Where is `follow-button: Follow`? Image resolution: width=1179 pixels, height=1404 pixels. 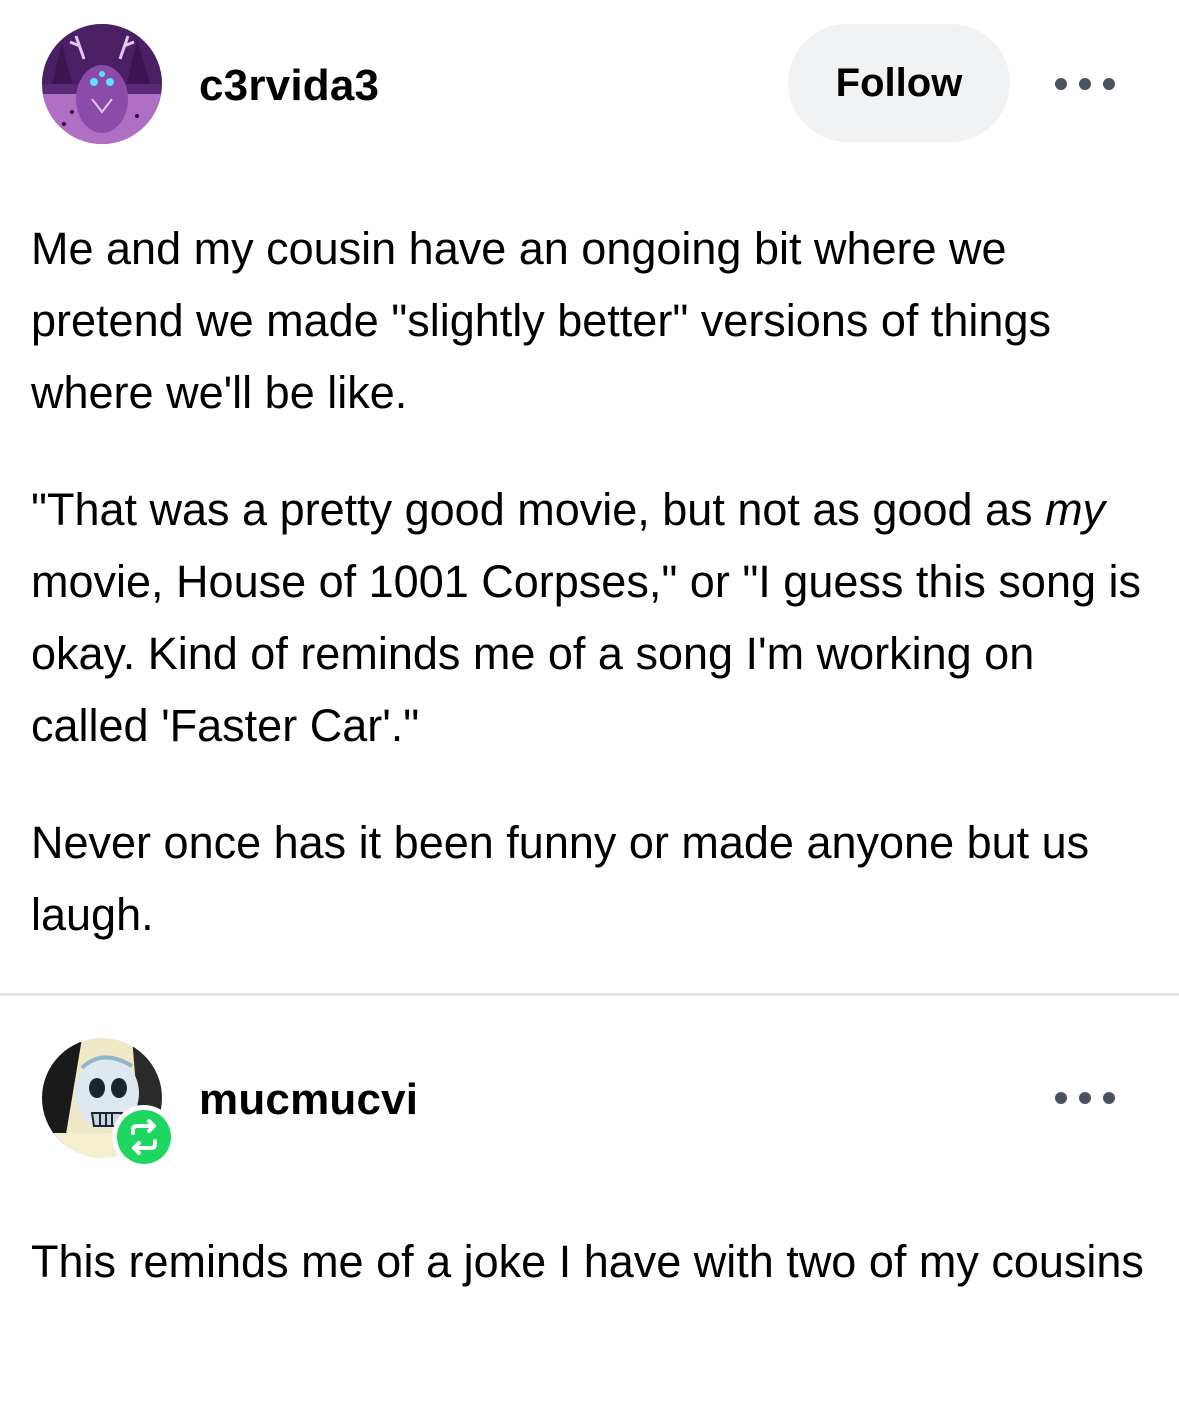
follow-button: Follow is located at coordinates (899, 83).